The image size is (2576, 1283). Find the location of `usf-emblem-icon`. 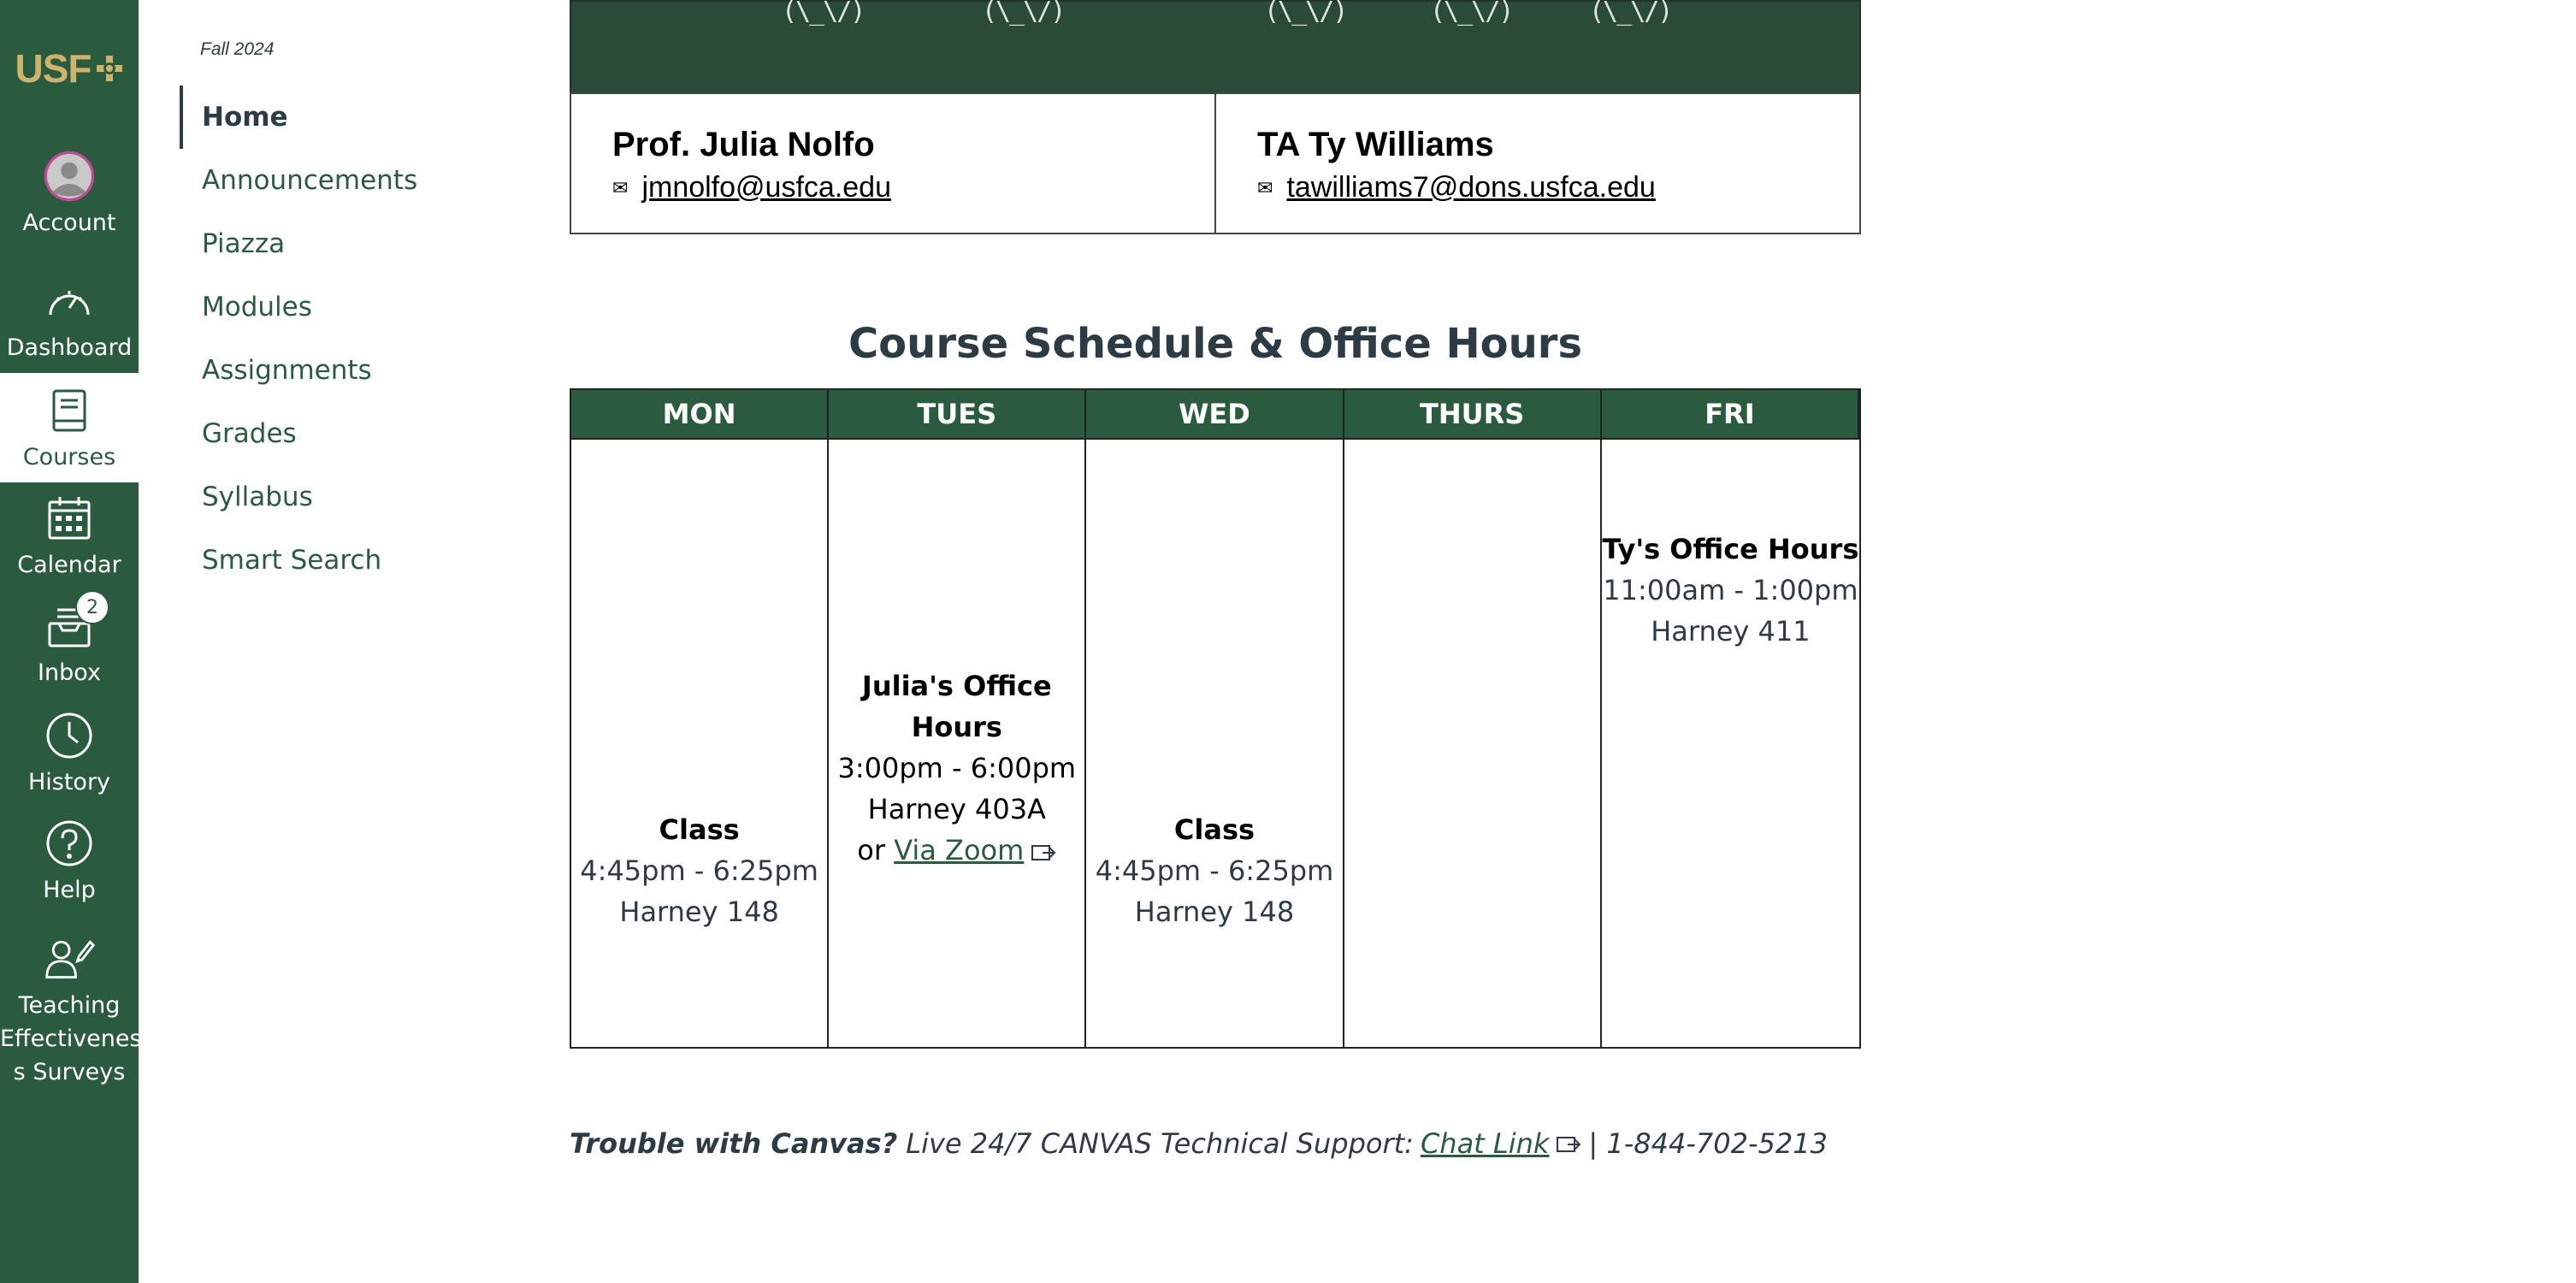

usf-emblem-icon is located at coordinates (109, 68).